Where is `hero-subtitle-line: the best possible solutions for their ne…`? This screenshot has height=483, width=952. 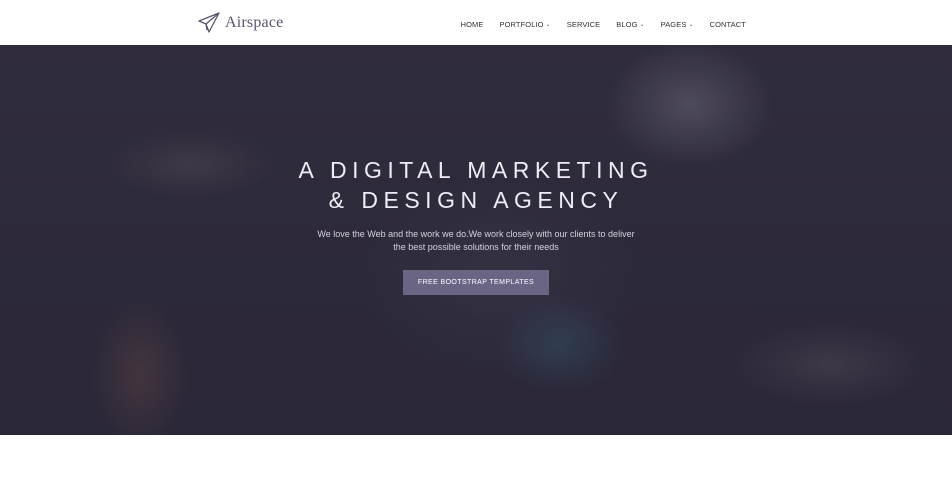 hero-subtitle-line: the best possible solutions for their ne… is located at coordinates (476, 247).